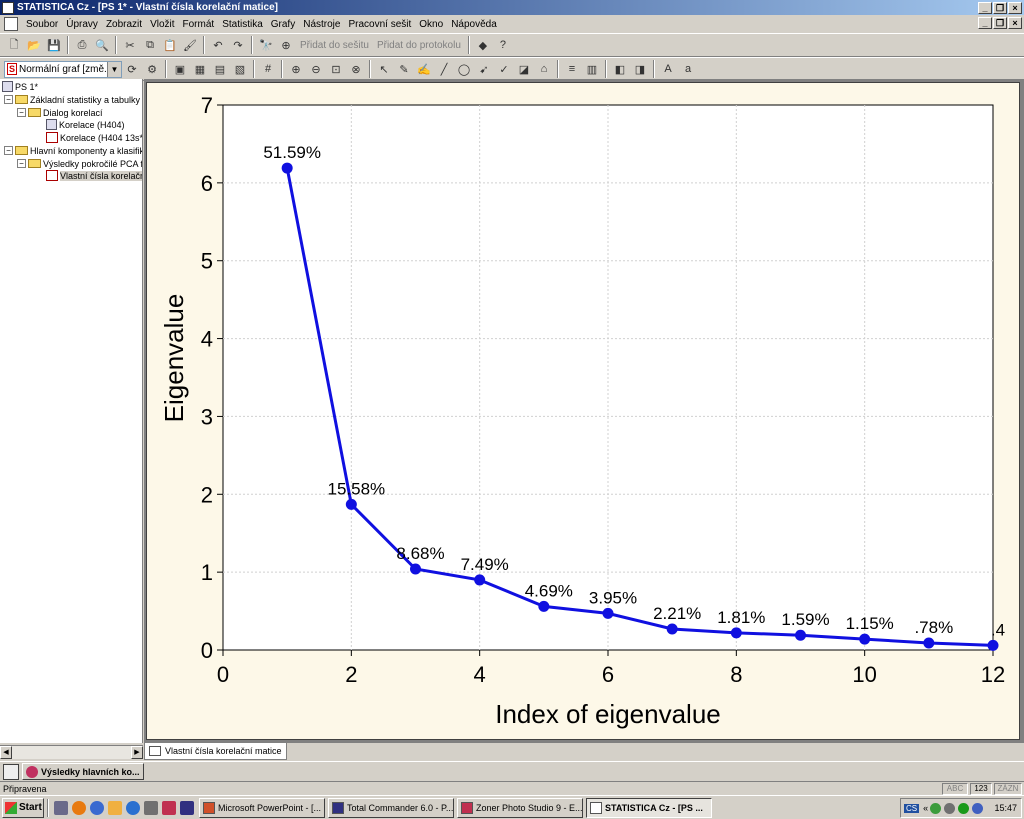 The width and height of the screenshot is (1024, 819). I want to click on tree-item-vlastni-cisla: Vlastní čísla korelační, so click(94, 175).